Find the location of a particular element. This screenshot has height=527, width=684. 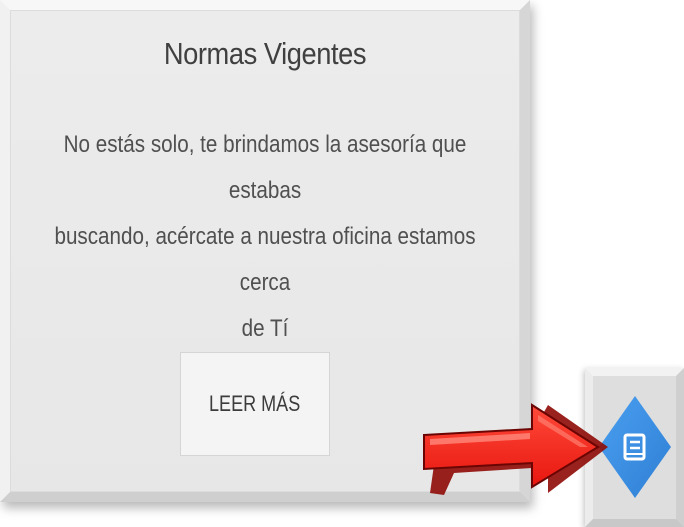

card-description-line: de Tí is located at coordinates (265, 328).